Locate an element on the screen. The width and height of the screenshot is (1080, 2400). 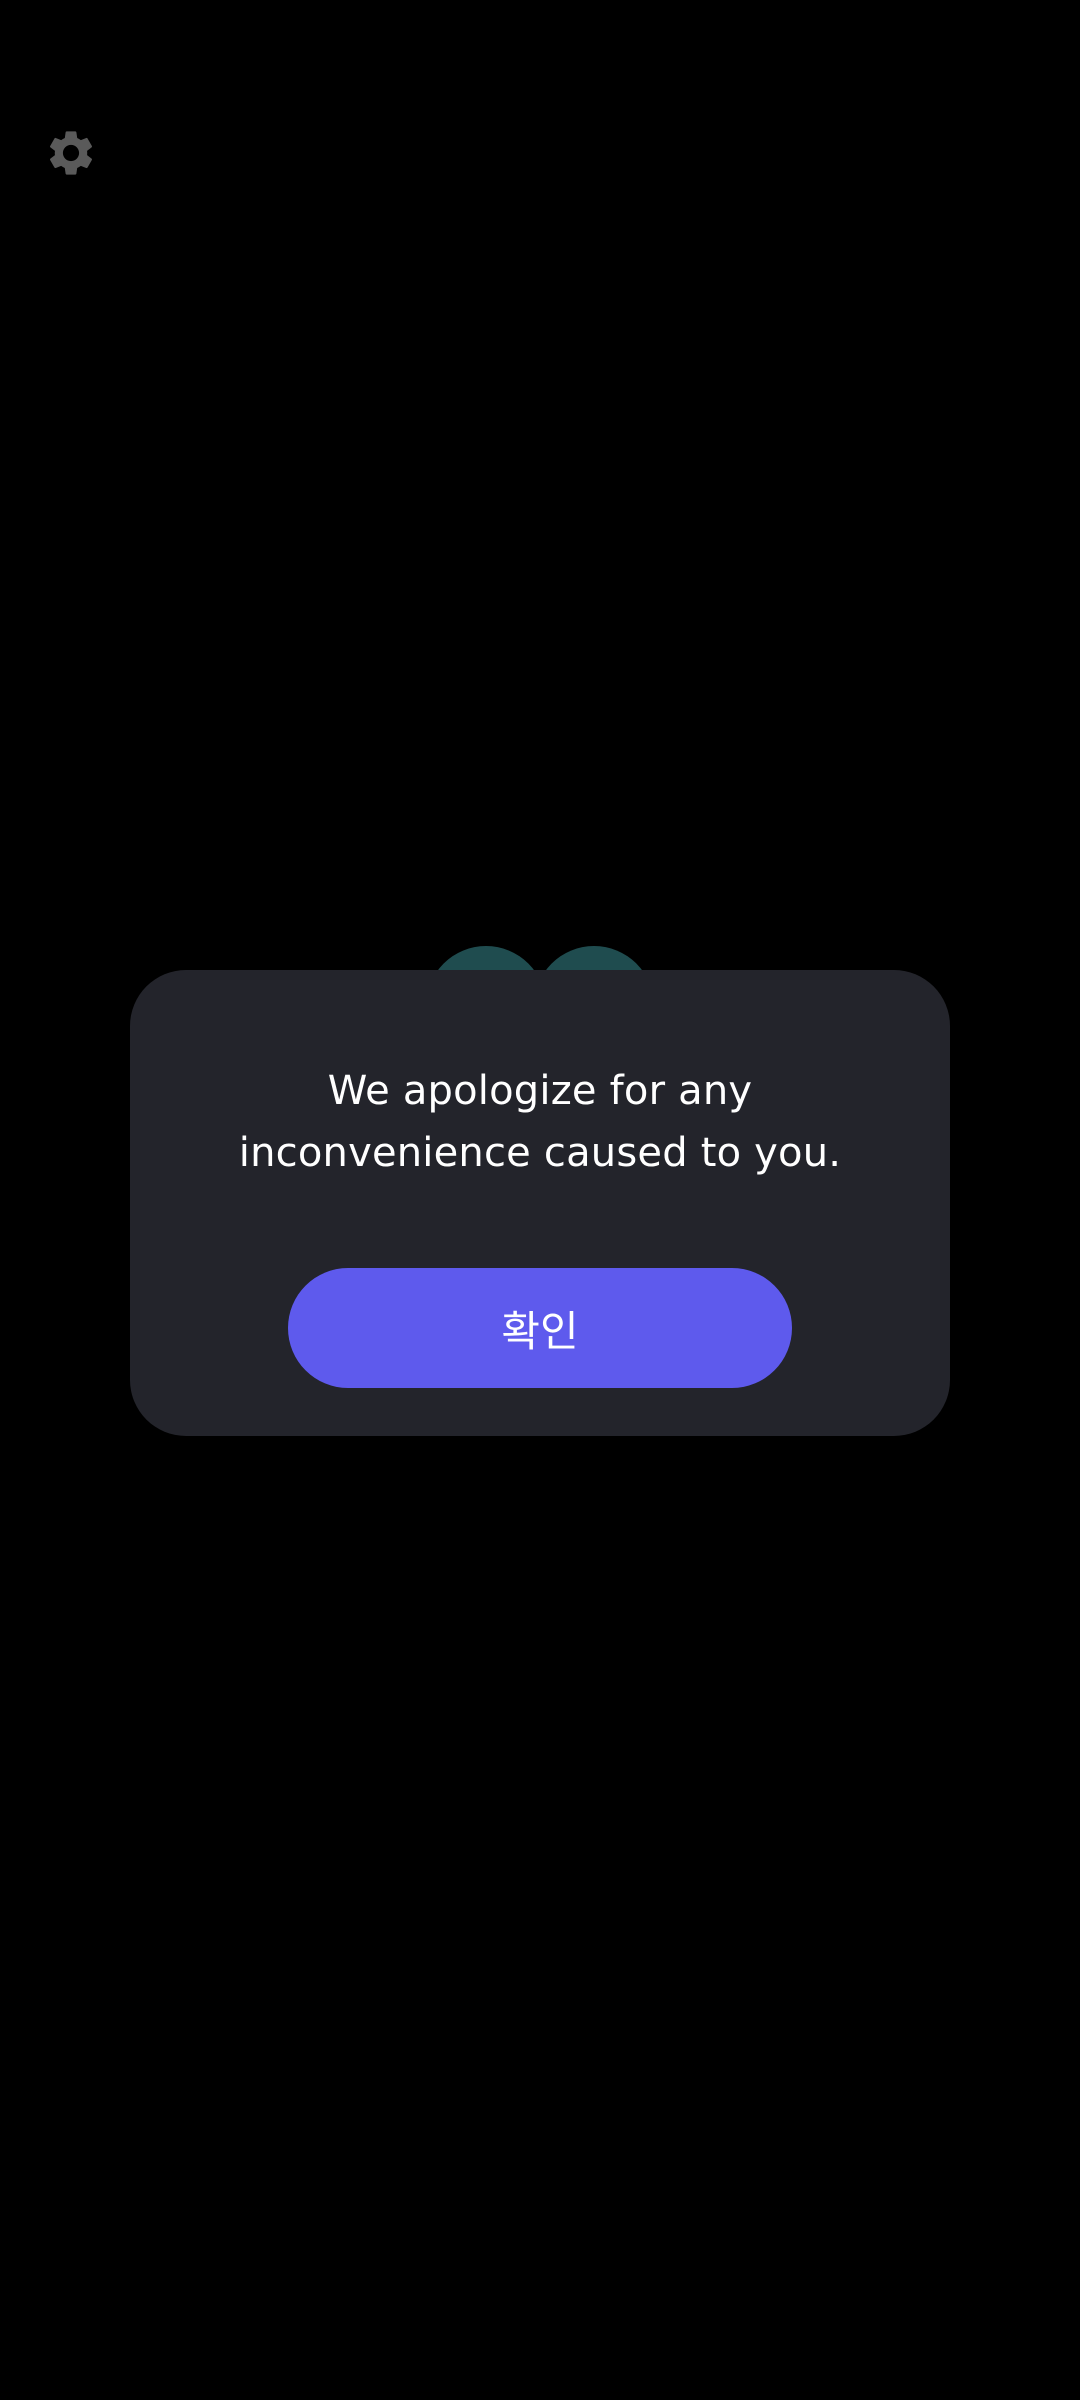
gear-icon is located at coordinates (71, 153).